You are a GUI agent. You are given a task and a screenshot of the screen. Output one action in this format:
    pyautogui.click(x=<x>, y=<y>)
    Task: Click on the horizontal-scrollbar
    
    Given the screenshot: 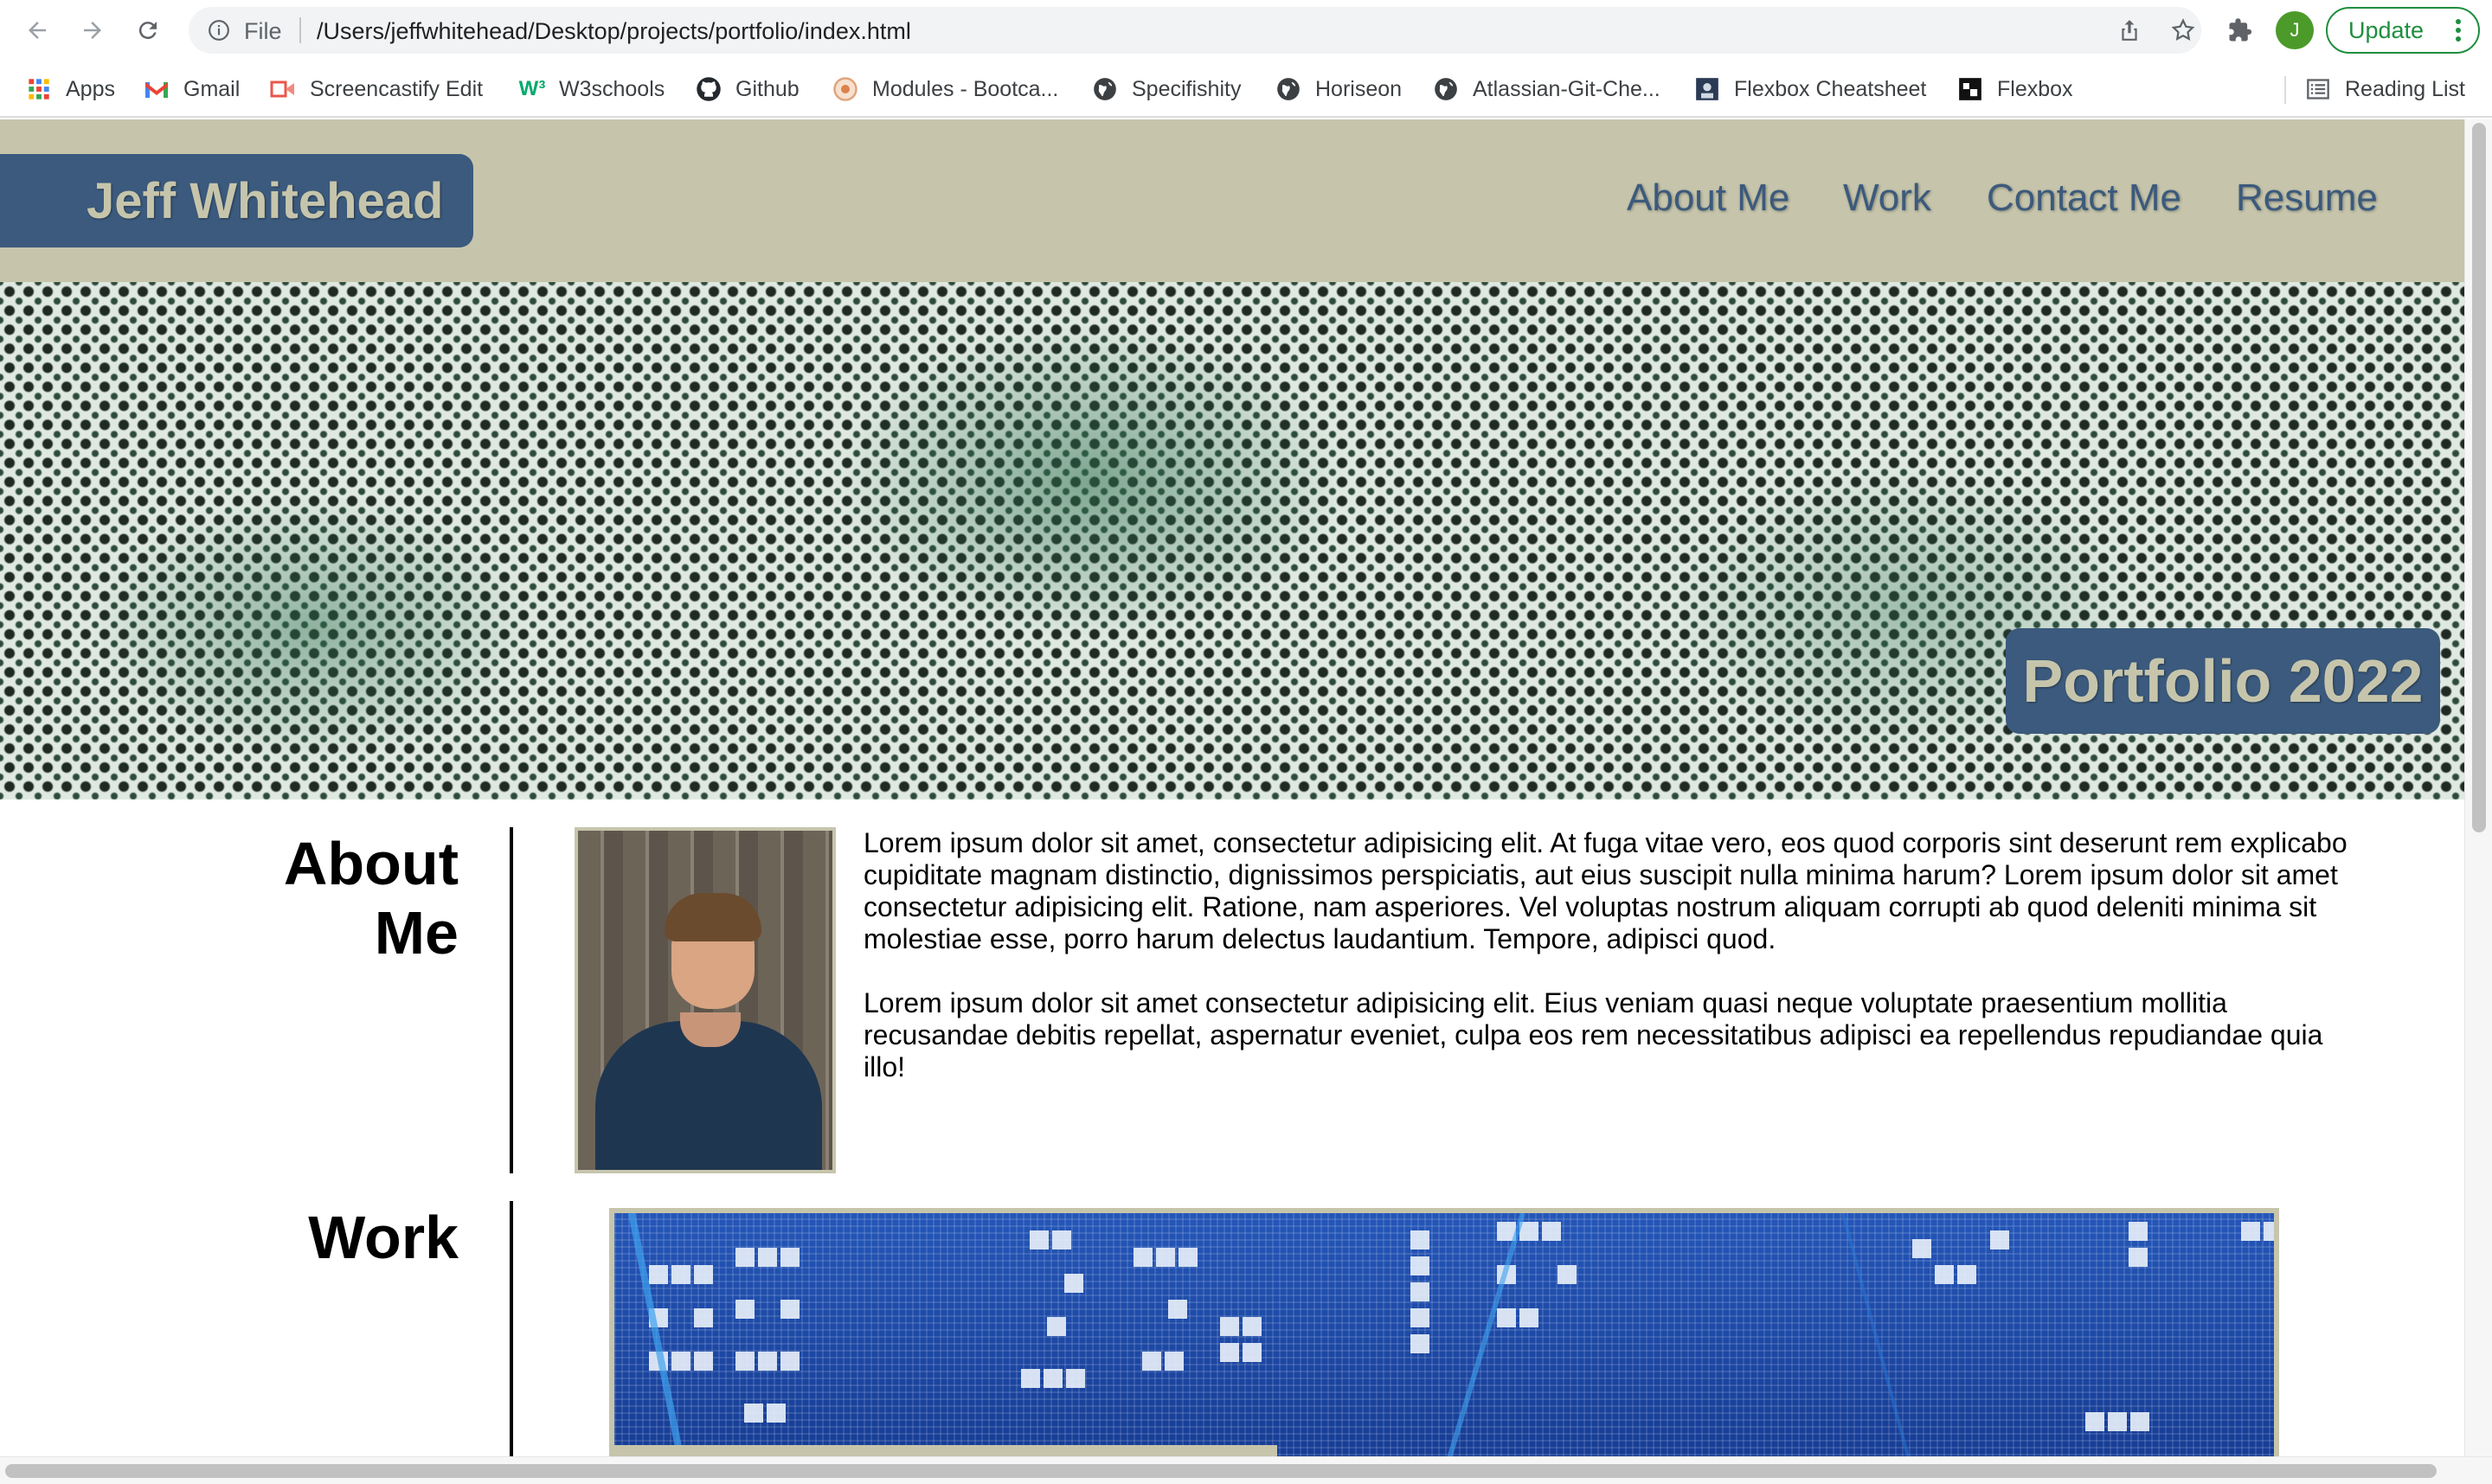 What is the action you would take?
    pyautogui.click(x=1246, y=1470)
    